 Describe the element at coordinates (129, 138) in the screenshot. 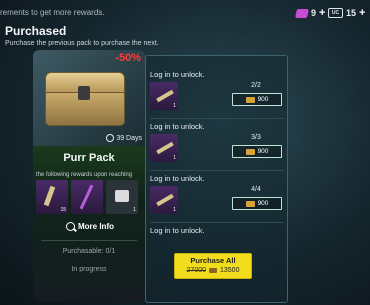

I see `days-left: 39 Days` at that location.